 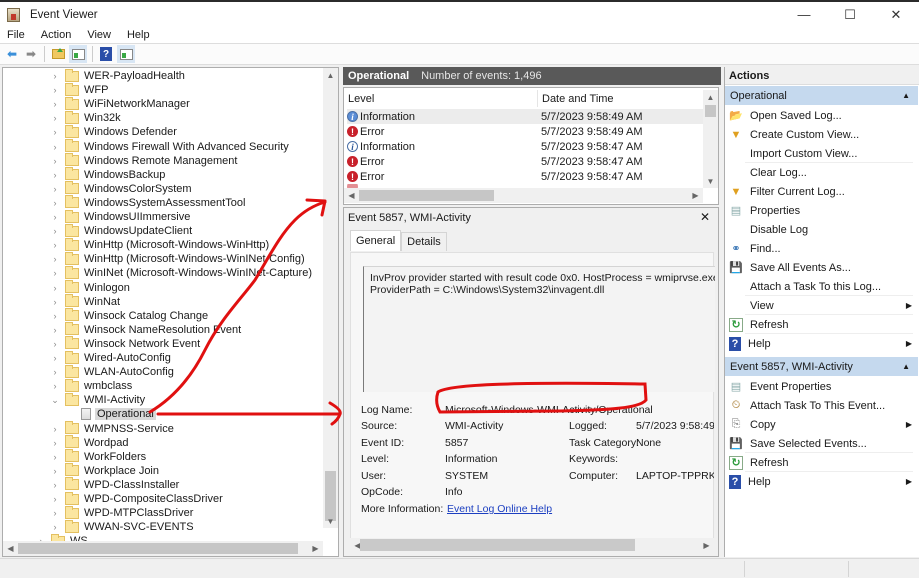 I want to click on up-one-level-button, so click(x=58, y=54).